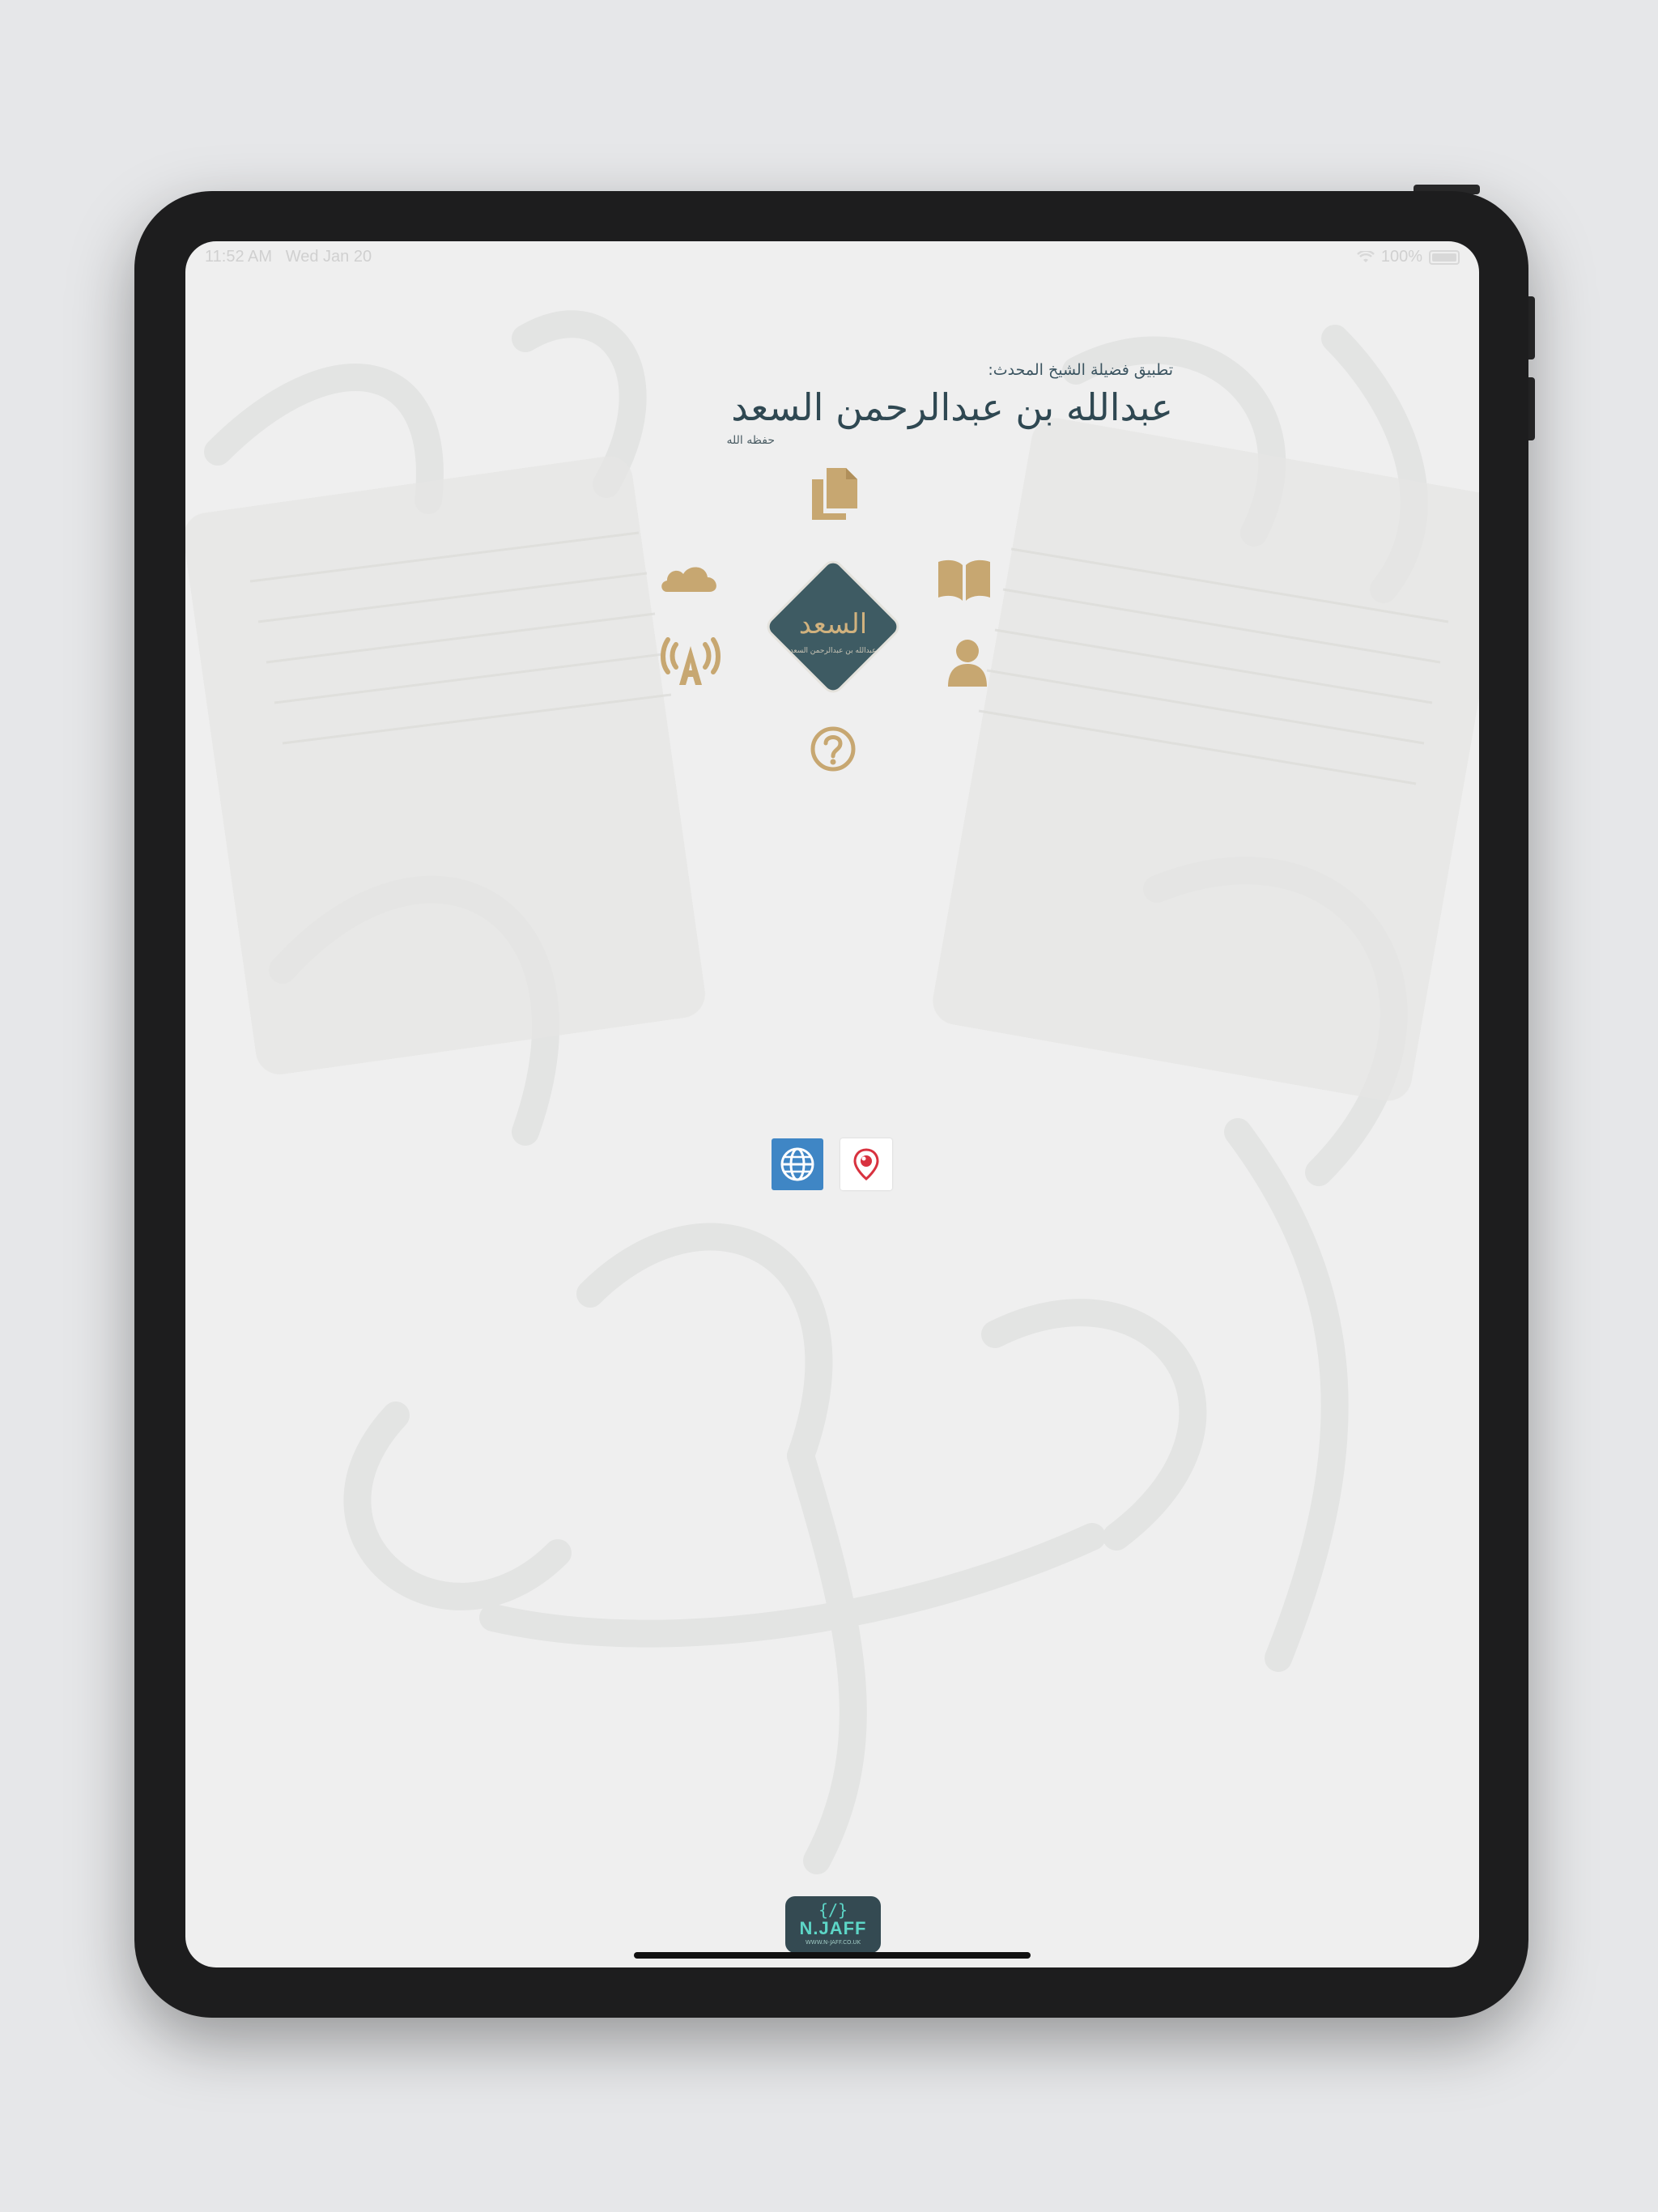 The width and height of the screenshot is (1658, 2212). Describe the element at coordinates (239, 257) in the screenshot. I see `status-time: 11:52 AM` at that location.